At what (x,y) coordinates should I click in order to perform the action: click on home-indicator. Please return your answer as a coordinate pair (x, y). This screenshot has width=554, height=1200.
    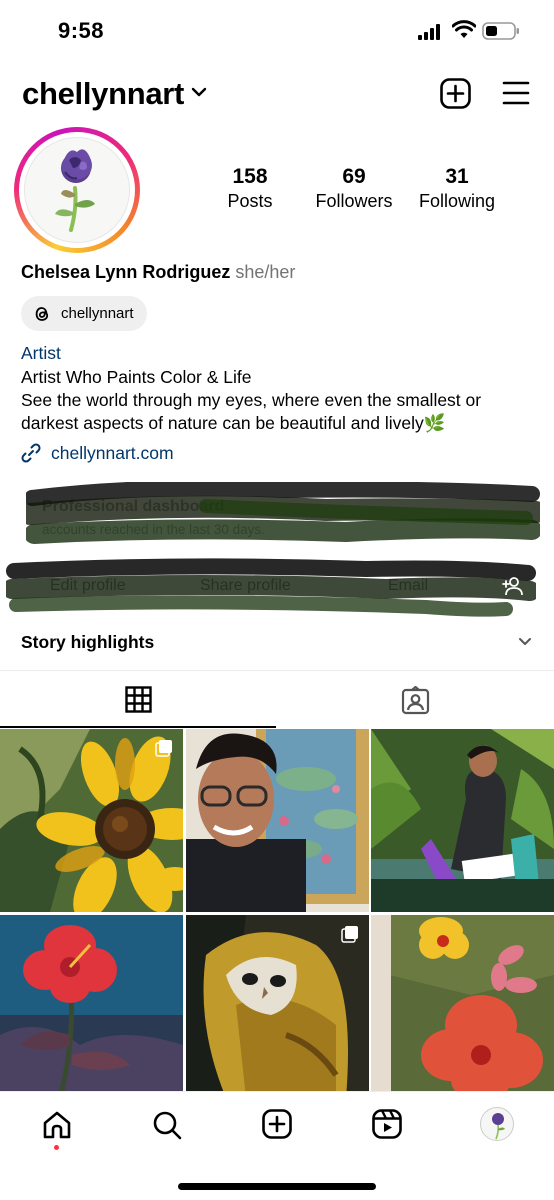
    Looking at the image, I should click on (277, 1186).